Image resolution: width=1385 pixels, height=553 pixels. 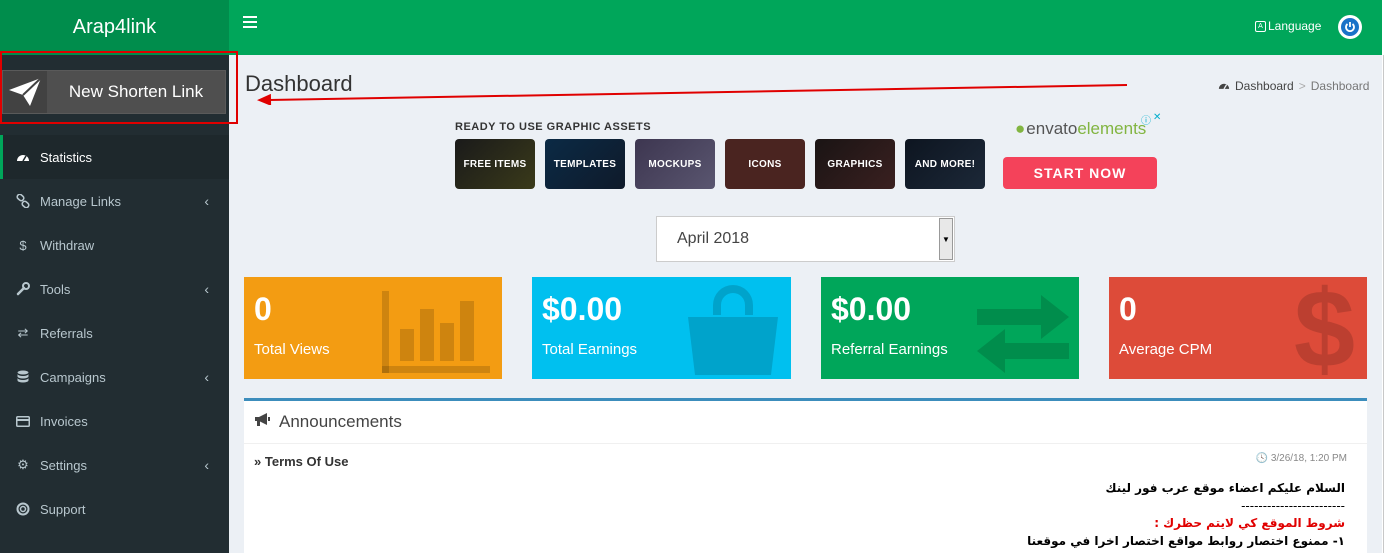 What do you see at coordinates (889, 349) in the screenshot?
I see `stat-label: Referral Earnings` at bounding box center [889, 349].